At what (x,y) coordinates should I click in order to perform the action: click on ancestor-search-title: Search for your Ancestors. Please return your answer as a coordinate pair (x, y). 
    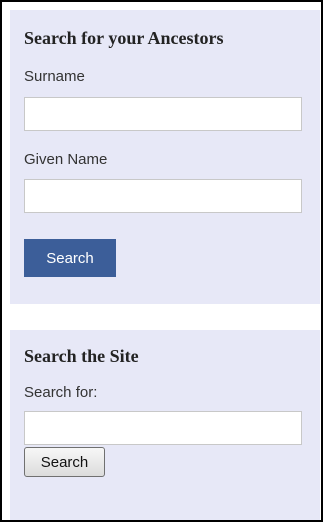
    Looking at the image, I should click on (124, 38).